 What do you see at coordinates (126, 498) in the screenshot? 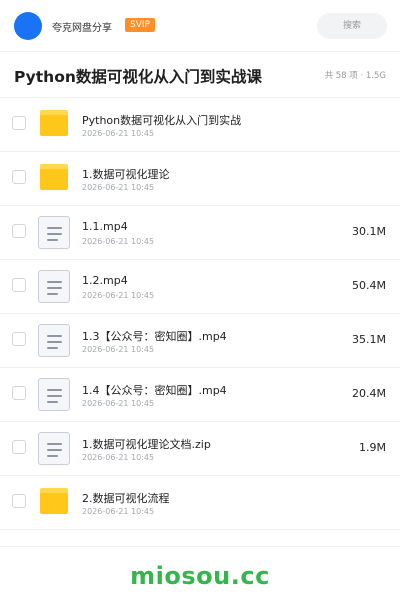
I see `file-name: 2.数据可视化流程` at bounding box center [126, 498].